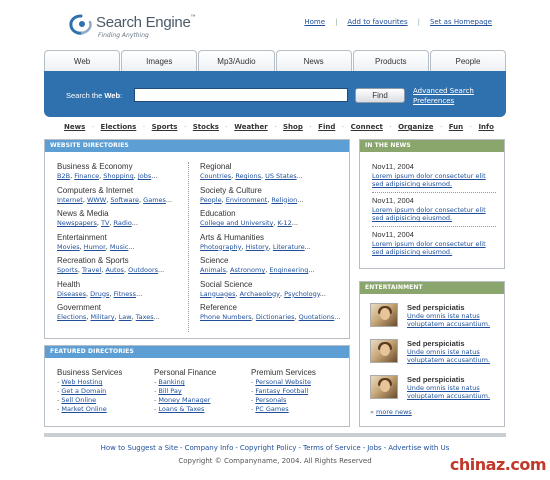 Image resolution: width=550 pixels, height=480 pixels. I want to click on directory-link-diseases: Diseases, so click(71, 294).